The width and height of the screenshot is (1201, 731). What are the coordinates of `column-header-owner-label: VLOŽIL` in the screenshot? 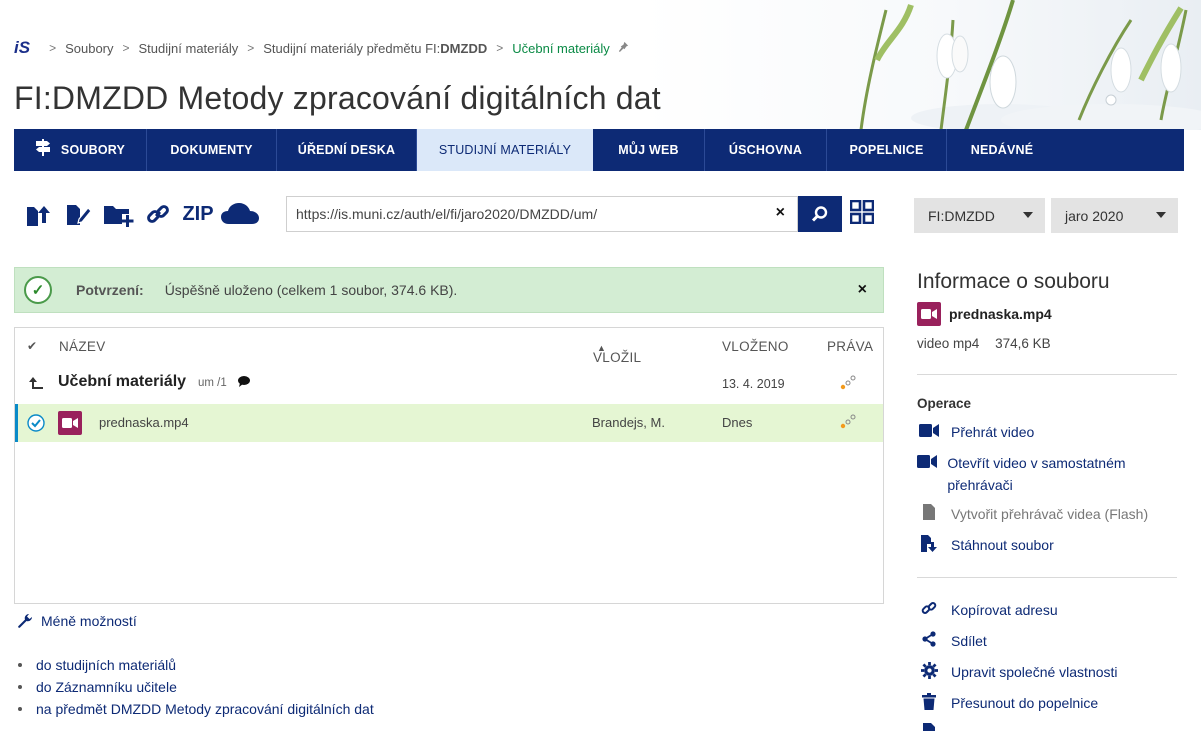 It's located at (617, 357).